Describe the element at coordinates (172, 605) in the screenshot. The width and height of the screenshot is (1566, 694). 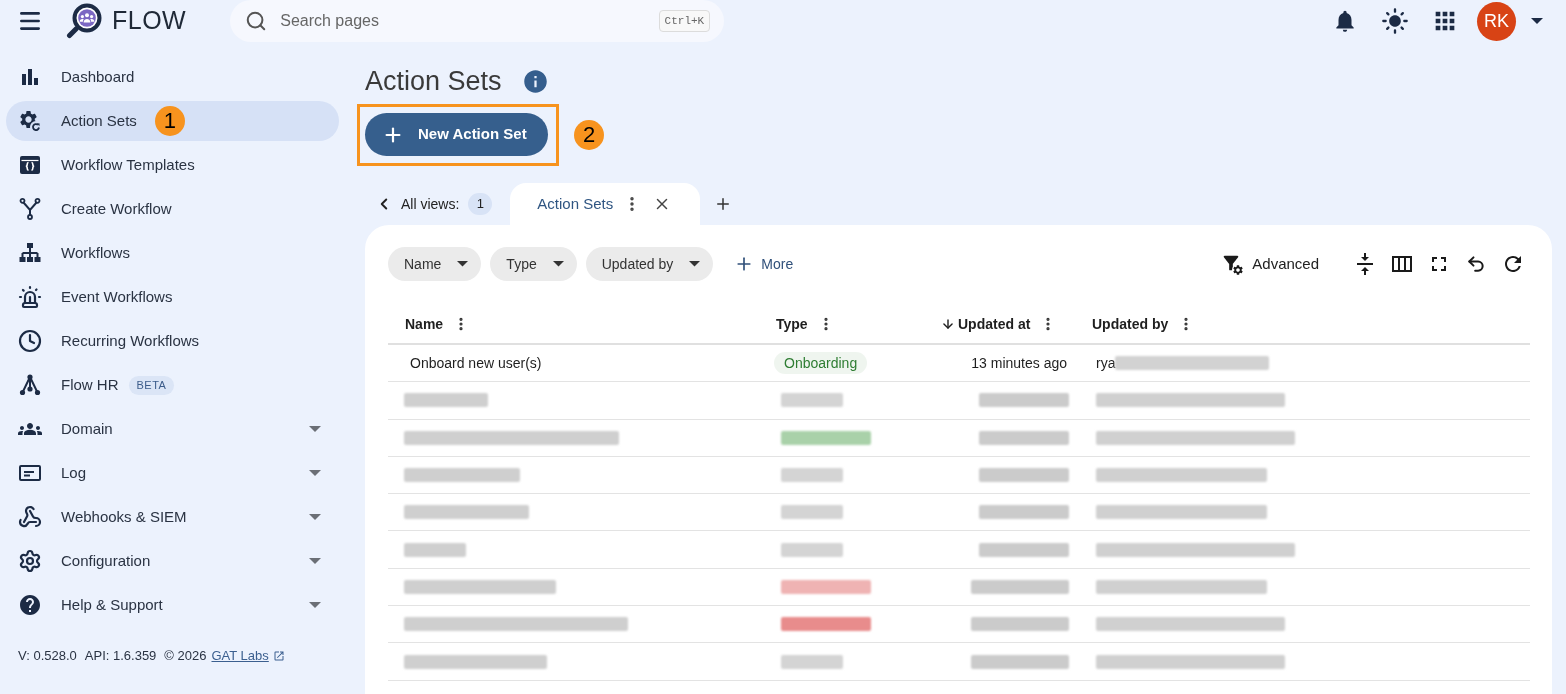
I see `sidebar-item: Help & Support` at that location.